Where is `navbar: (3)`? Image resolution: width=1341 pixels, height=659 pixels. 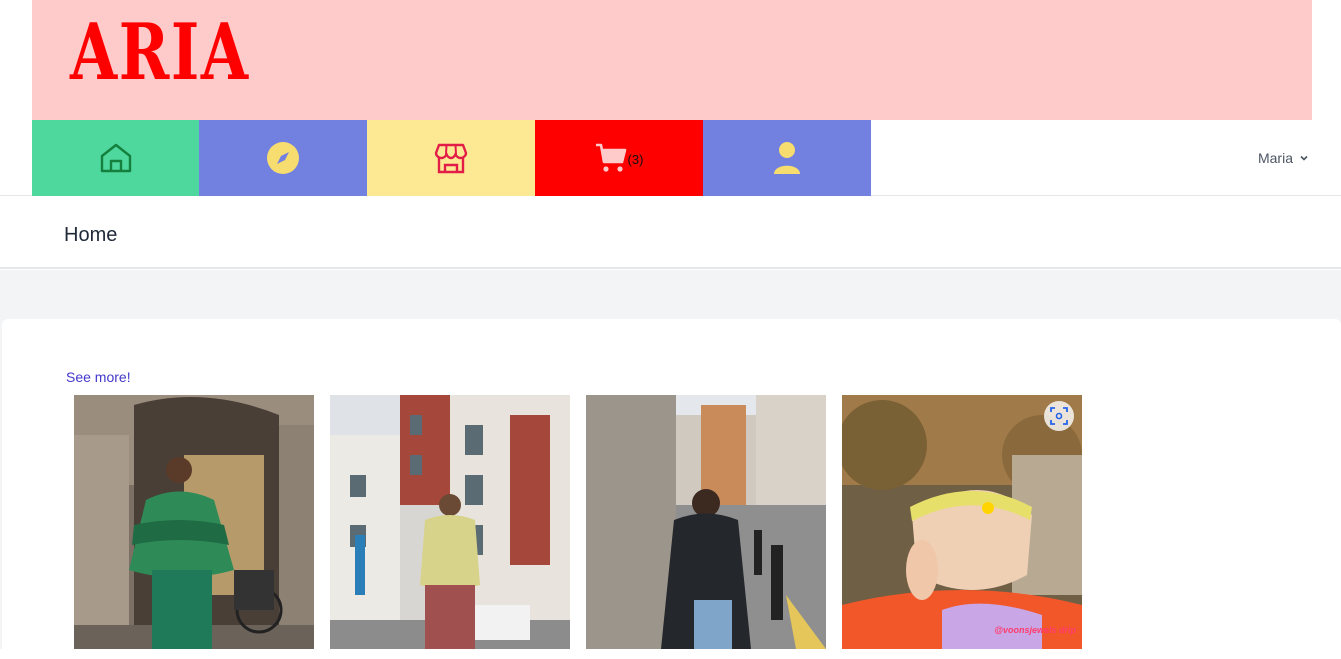
navbar: (3) is located at coordinates (670, 158).